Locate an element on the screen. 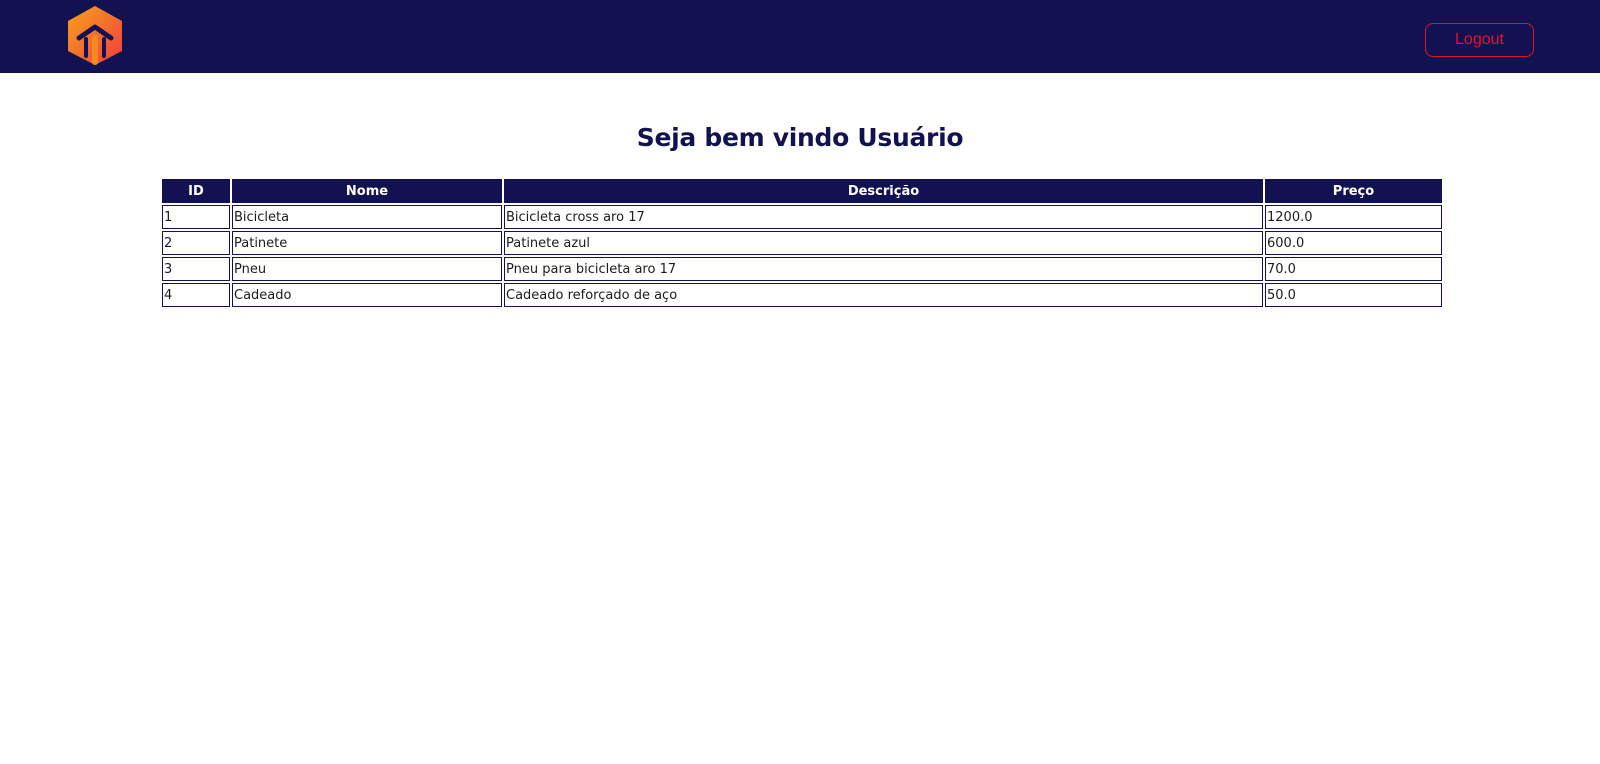  cell-preco: 50.0 is located at coordinates (1353, 295).